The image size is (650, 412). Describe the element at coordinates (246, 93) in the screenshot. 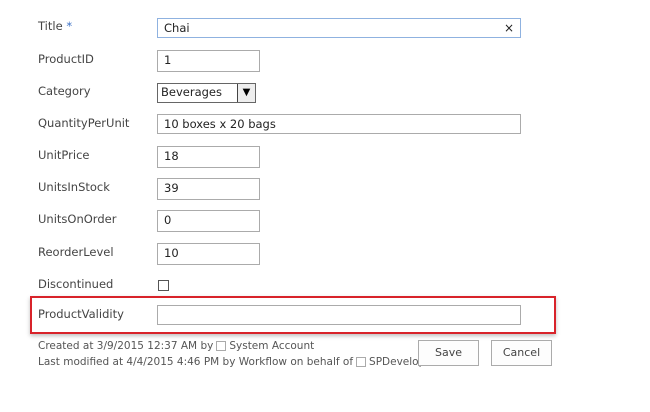

I see `chevron-down-icon: ▼` at that location.